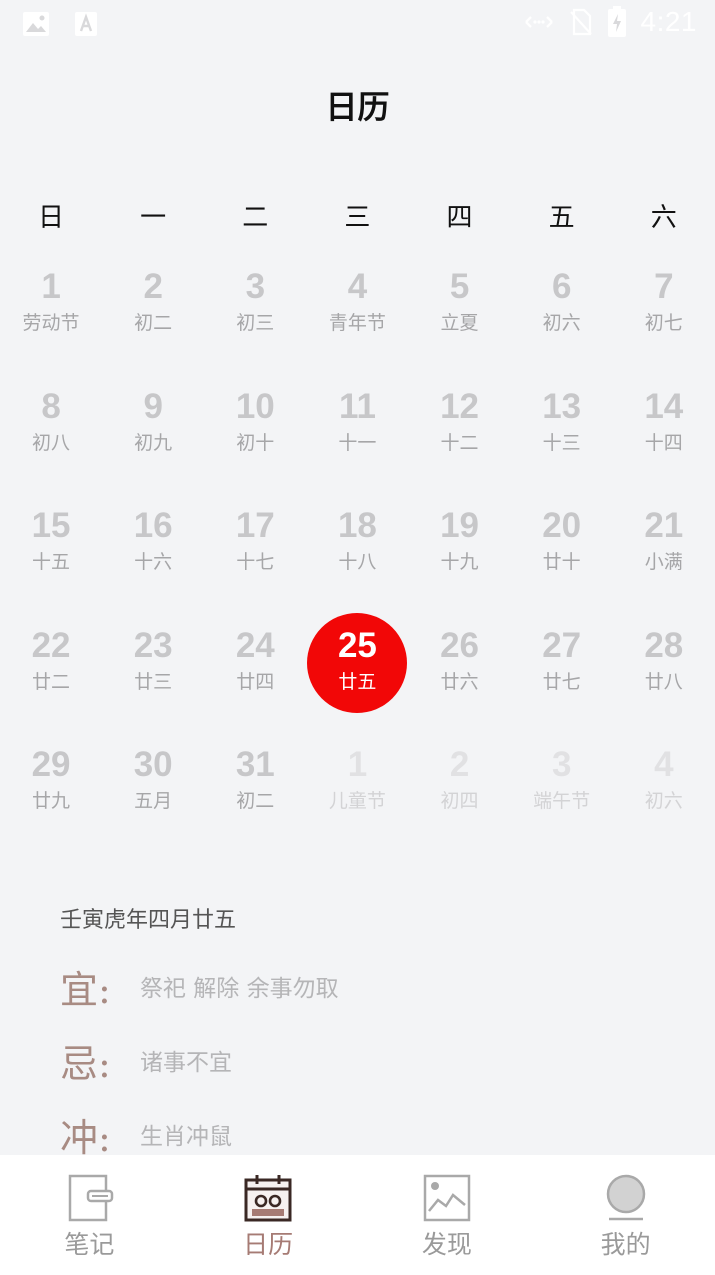  Describe the element at coordinates (51, 645) in the screenshot. I see `day-number: 22` at that location.